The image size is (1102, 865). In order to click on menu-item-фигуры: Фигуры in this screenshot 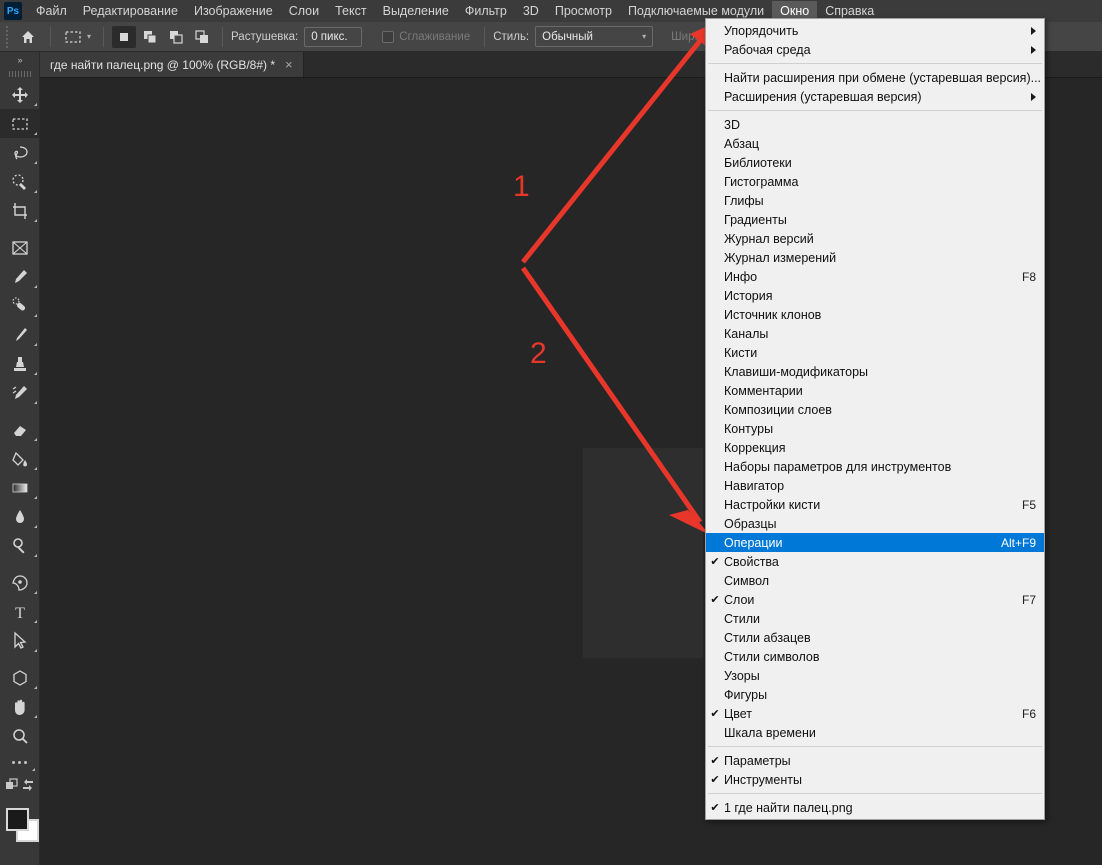, I will do `click(875, 694)`.